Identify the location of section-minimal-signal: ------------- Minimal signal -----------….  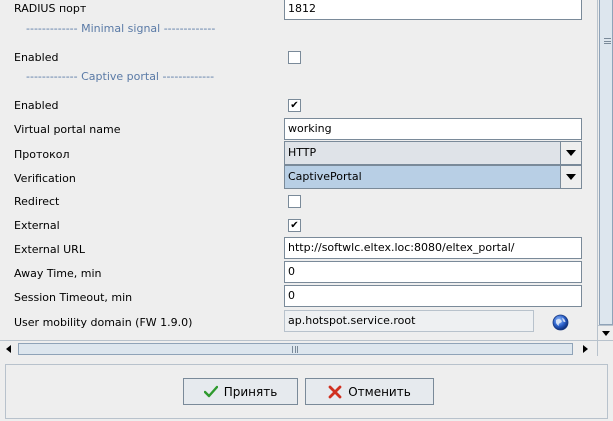
(121, 28).